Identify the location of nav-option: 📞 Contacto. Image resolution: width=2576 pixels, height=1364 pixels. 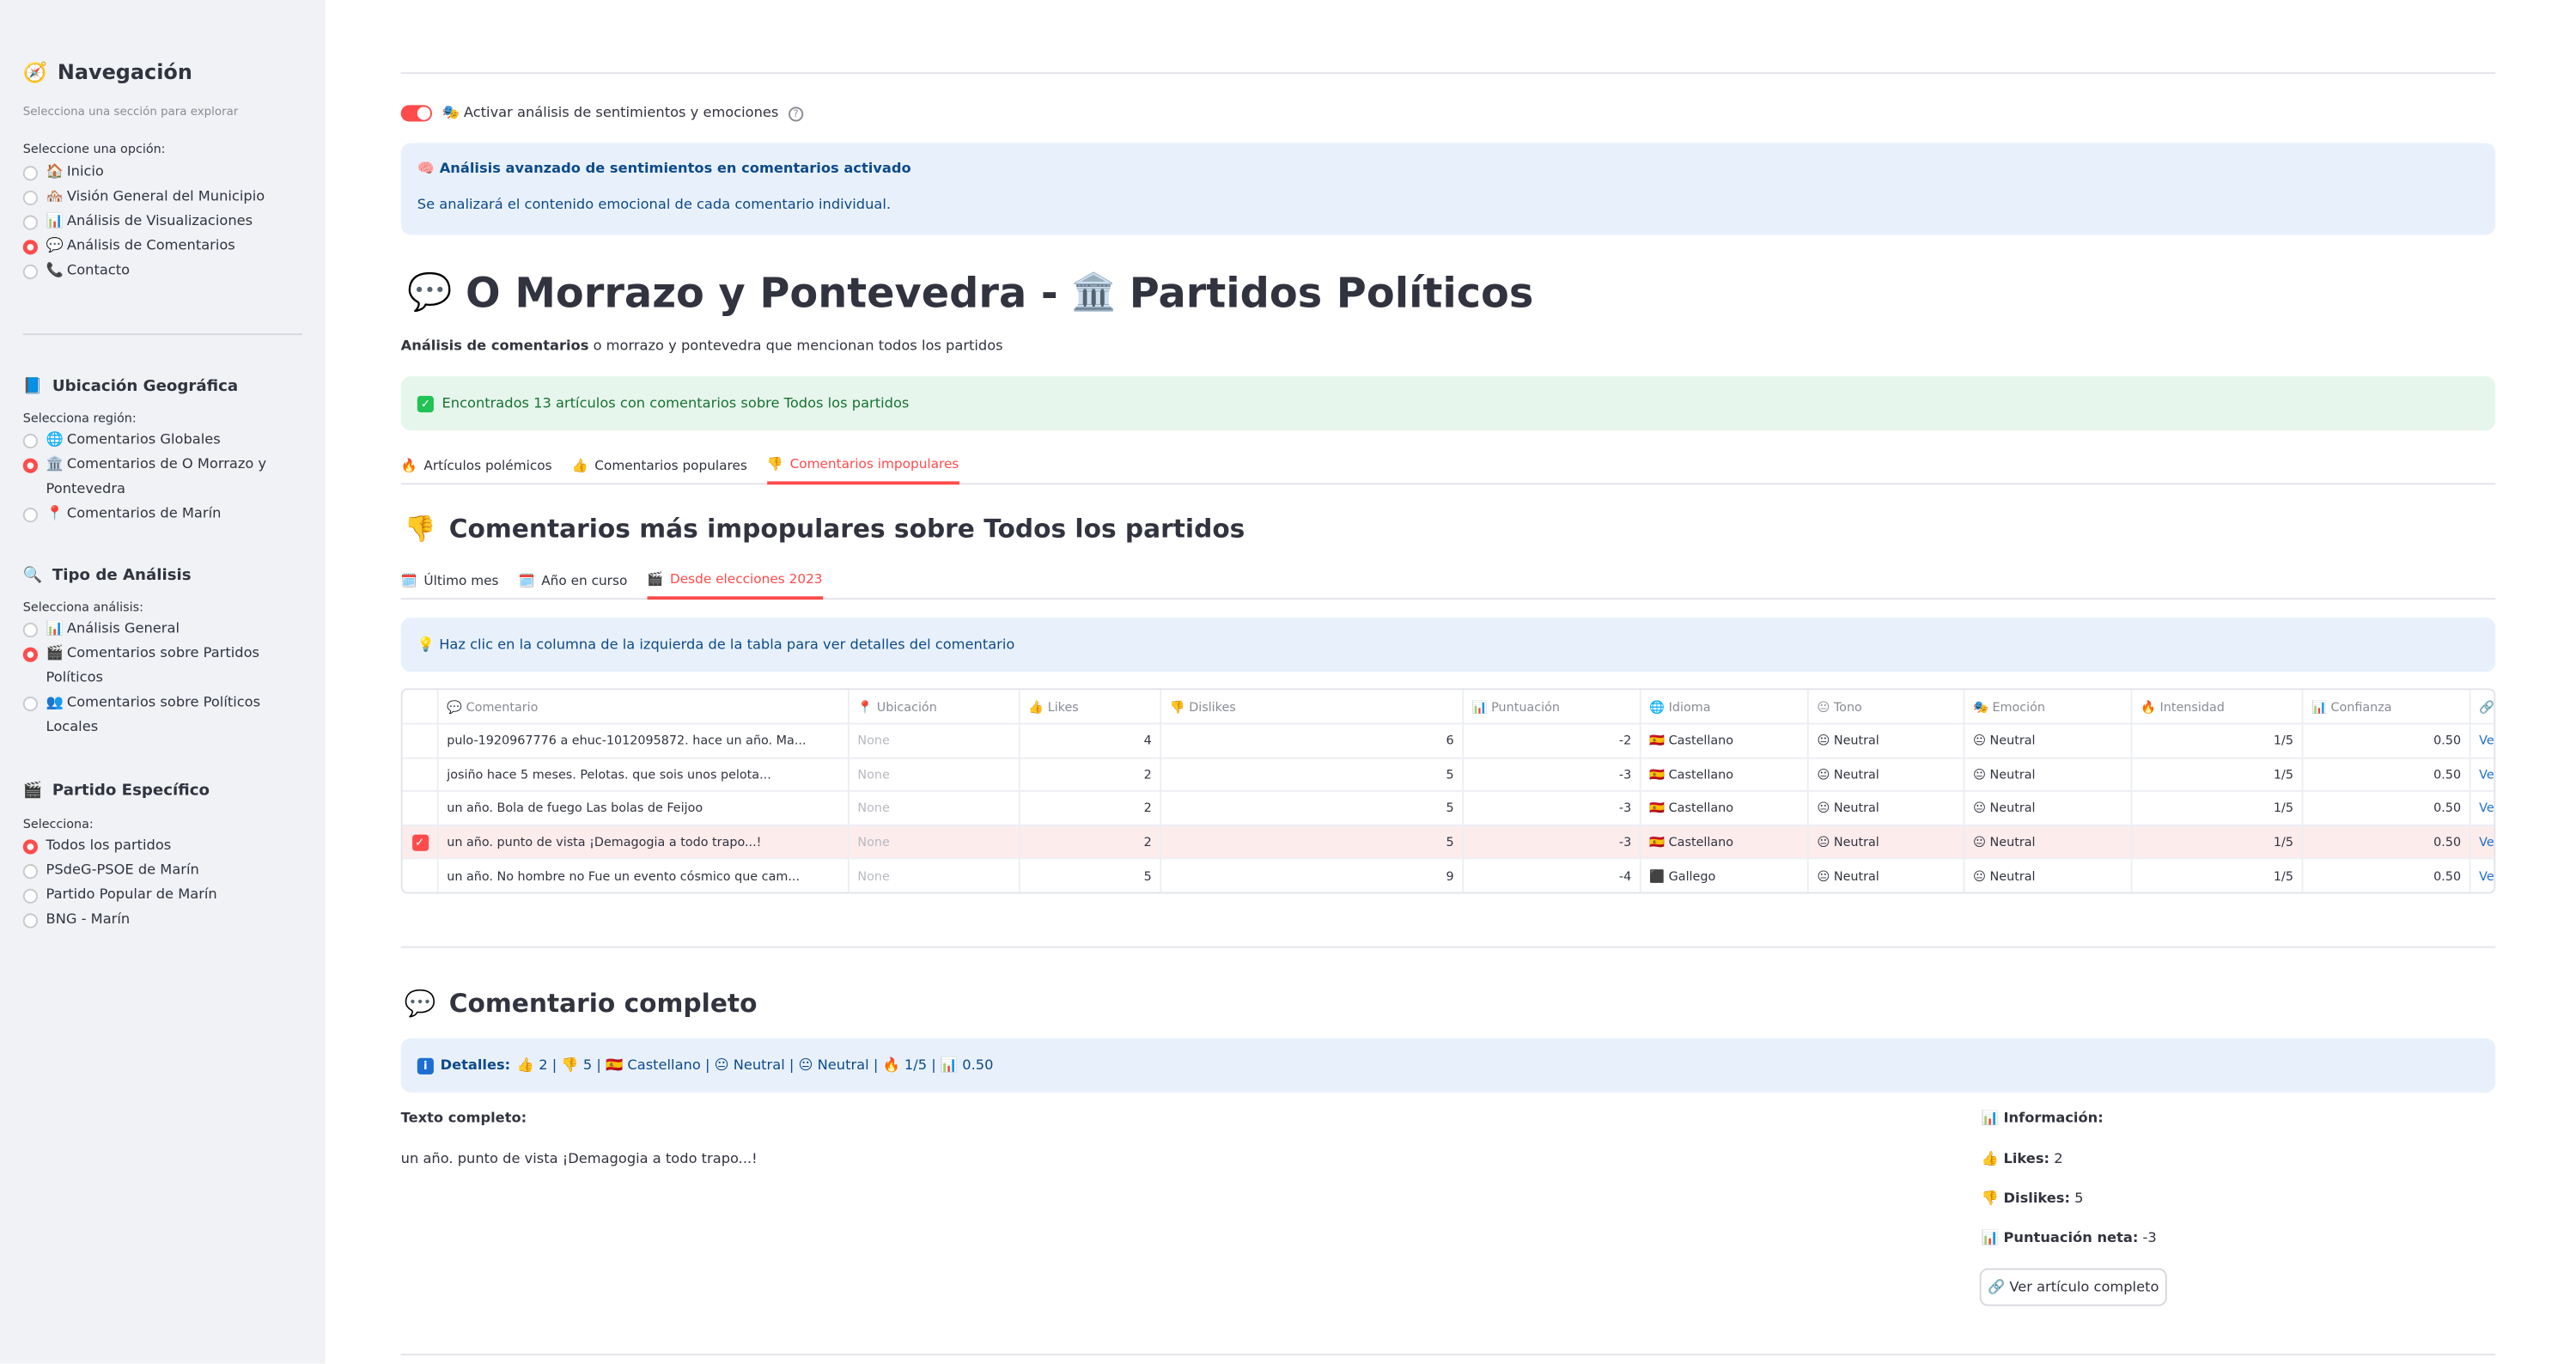
(162, 272).